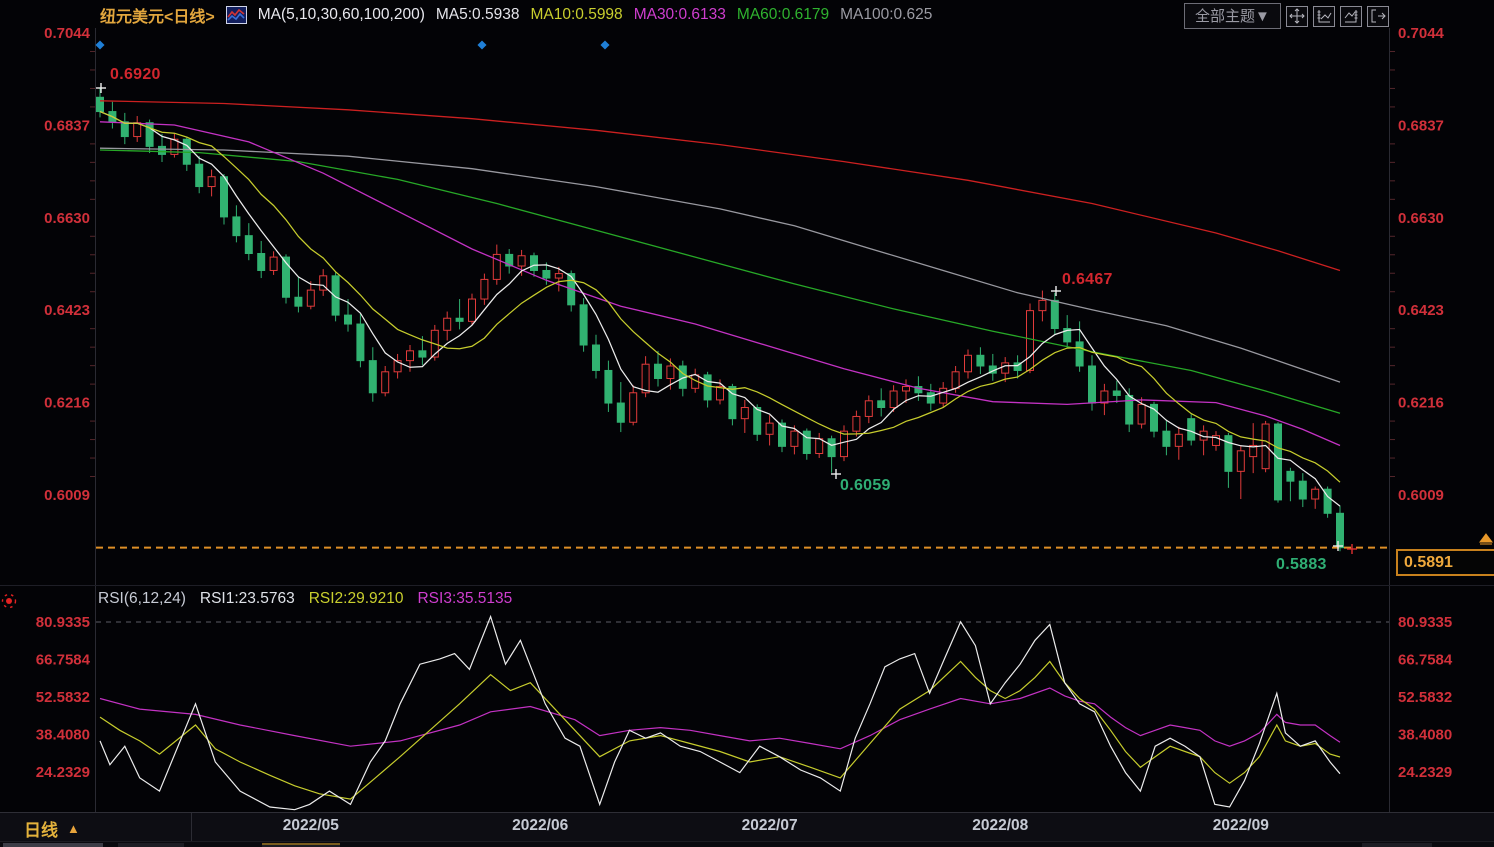  Describe the element at coordinates (1000, 825) in the screenshot. I see `x-axis-label: 2022/08` at that location.